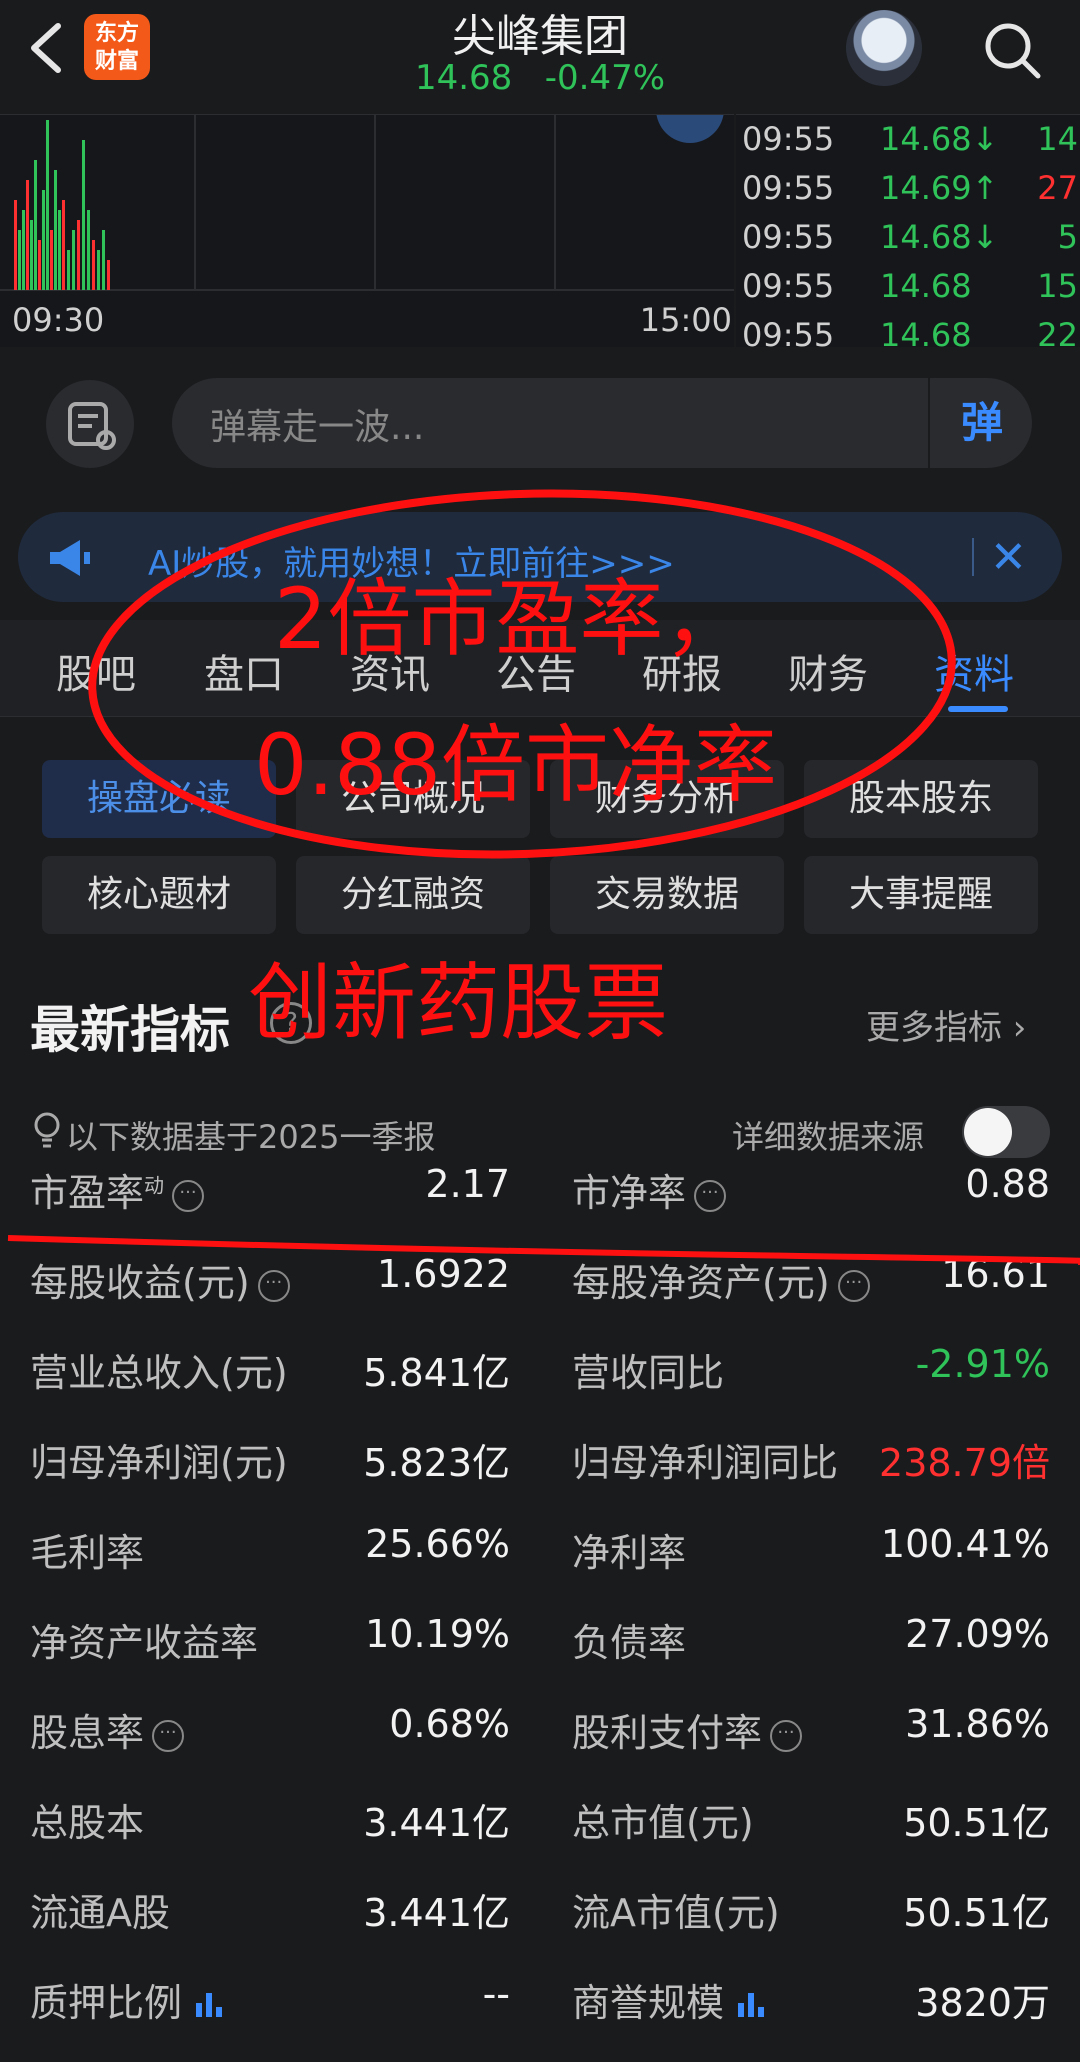 The image size is (1080, 2062). I want to click on annotation-text-pe: 2倍市盈率，, so click(511, 619).